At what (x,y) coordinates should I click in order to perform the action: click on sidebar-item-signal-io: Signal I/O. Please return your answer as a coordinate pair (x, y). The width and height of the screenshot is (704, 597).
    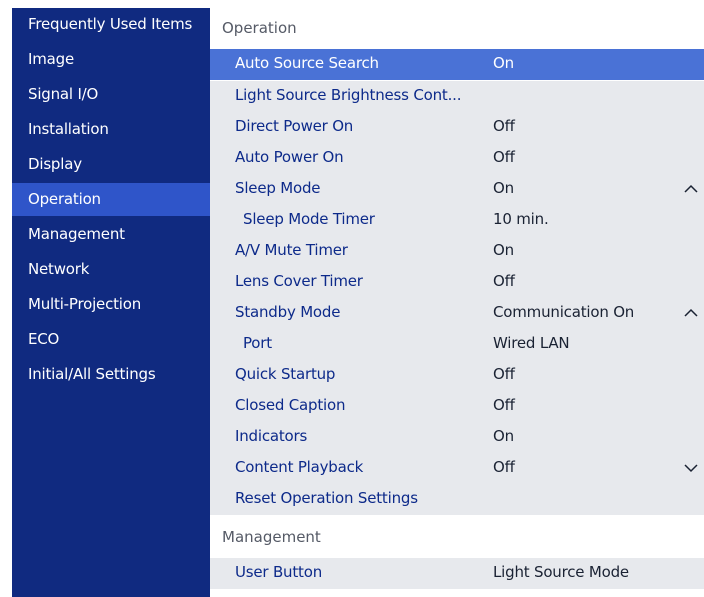
    Looking at the image, I should click on (111, 94).